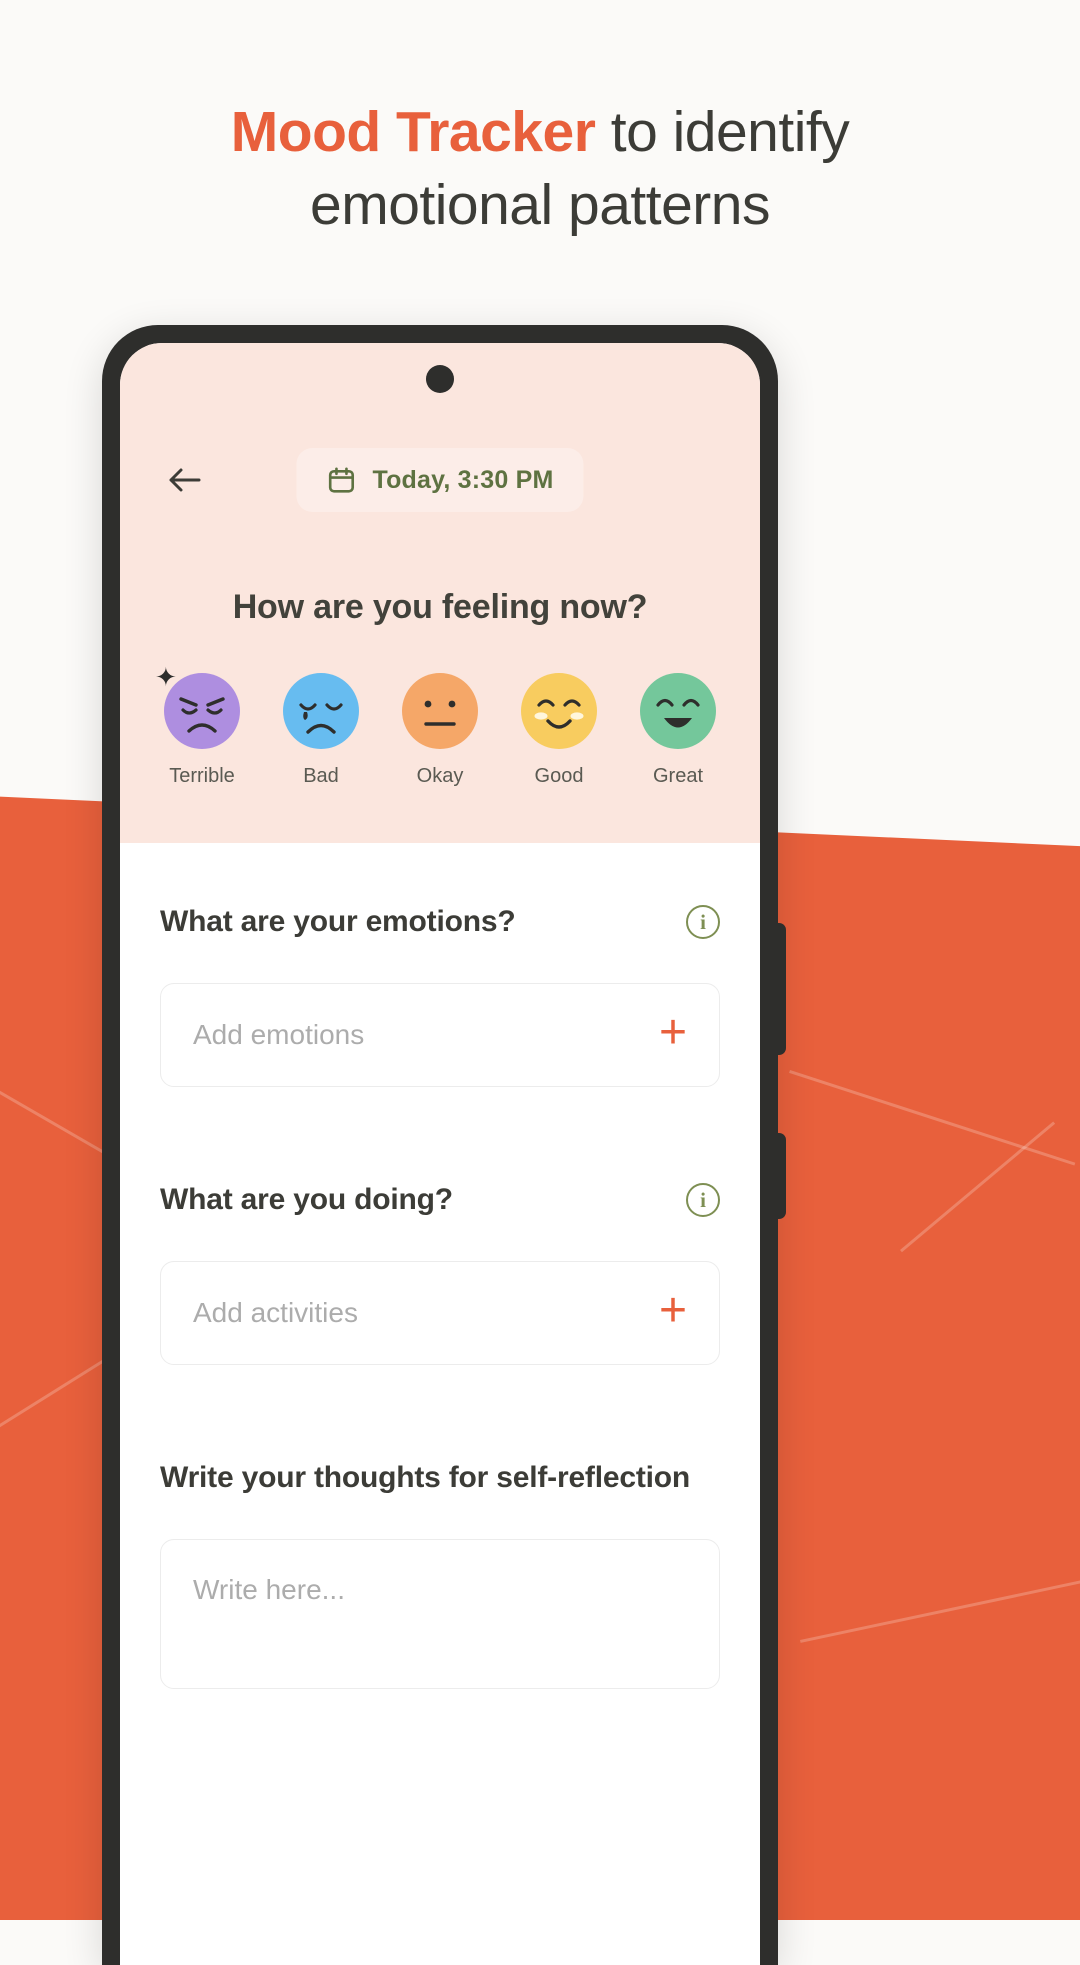 This screenshot has height=1965, width=1080. I want to click on add-activities-field: Add activities +, so click(440, 1313).